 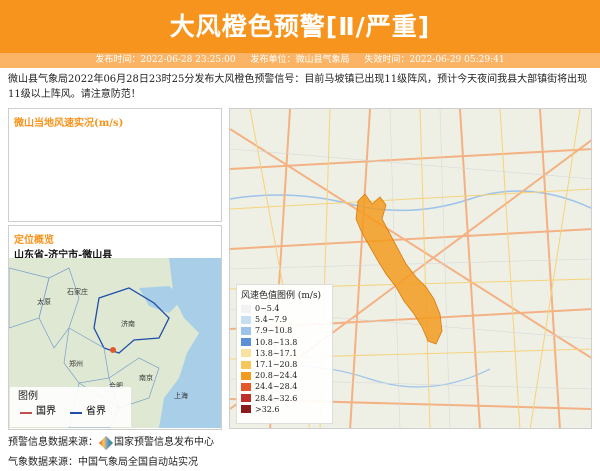 What do you see at coordinates (128, 323) in the screenshot?
I see `city-label: 济南` at bounding box center [128, 323].